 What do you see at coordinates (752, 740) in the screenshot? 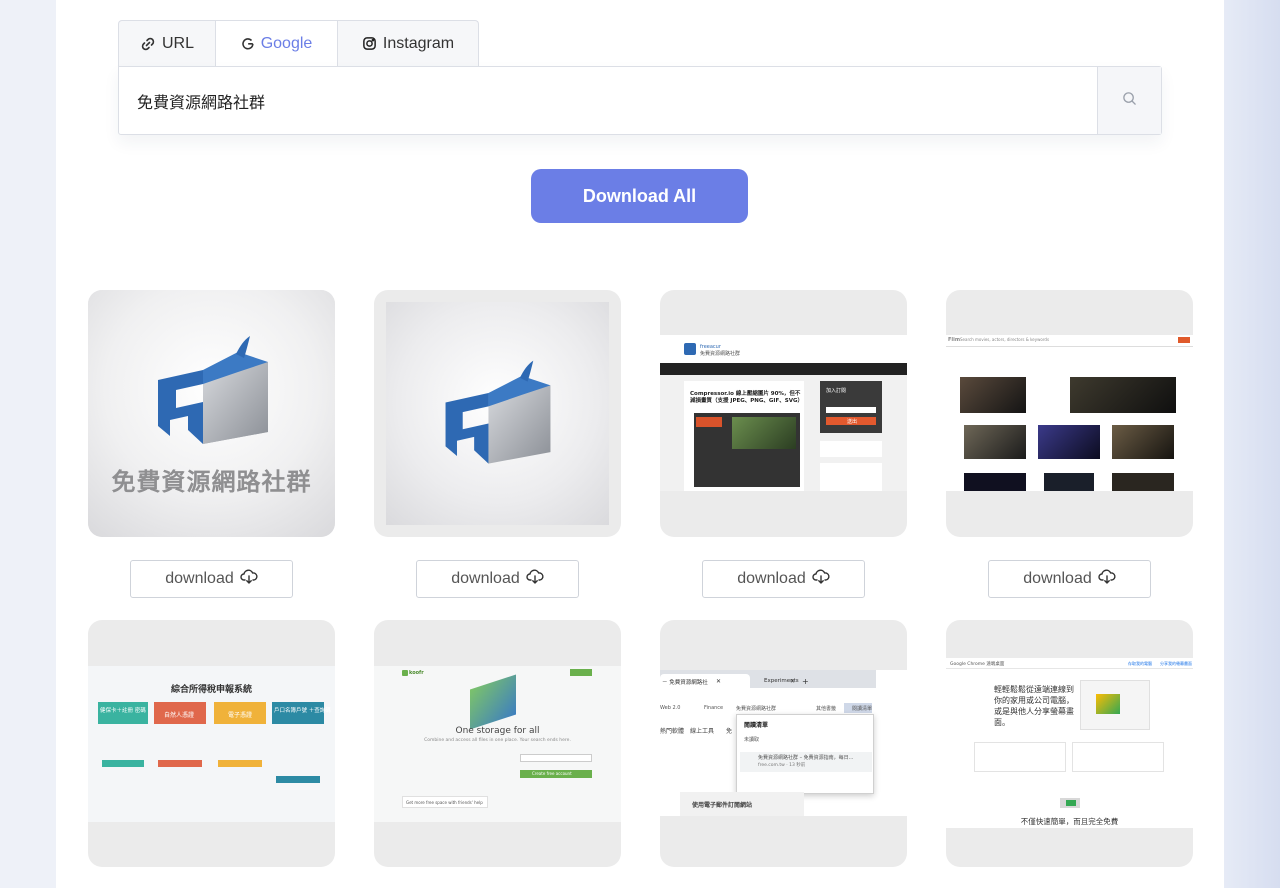
I see `reading-list-subtitle: 未讀取` at bounding box center [752, 740].